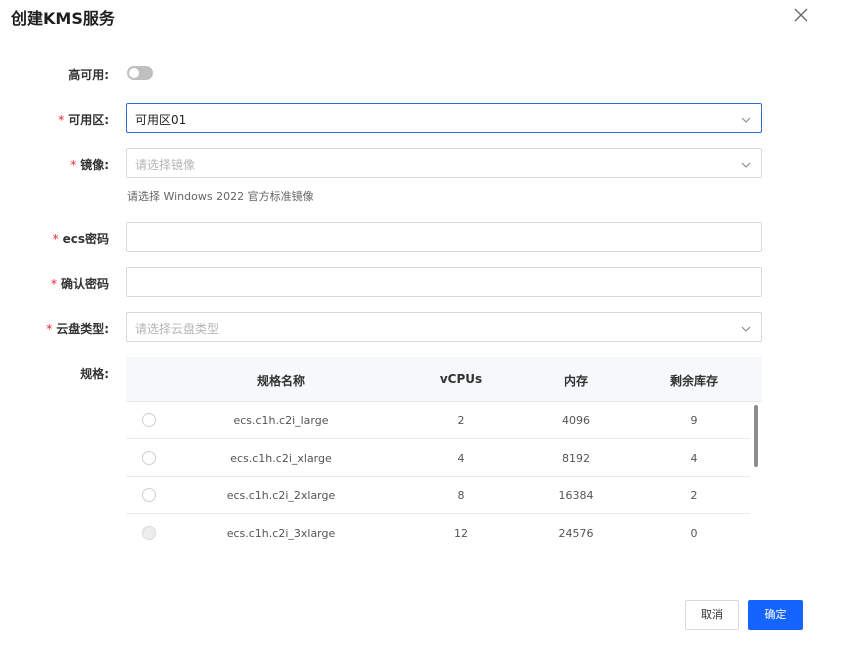 The width and height of the screenshot is (852, 650). Describe the element at coordinates (694, 495) in the screenshot. I see `spec-stock: 2` at that location.